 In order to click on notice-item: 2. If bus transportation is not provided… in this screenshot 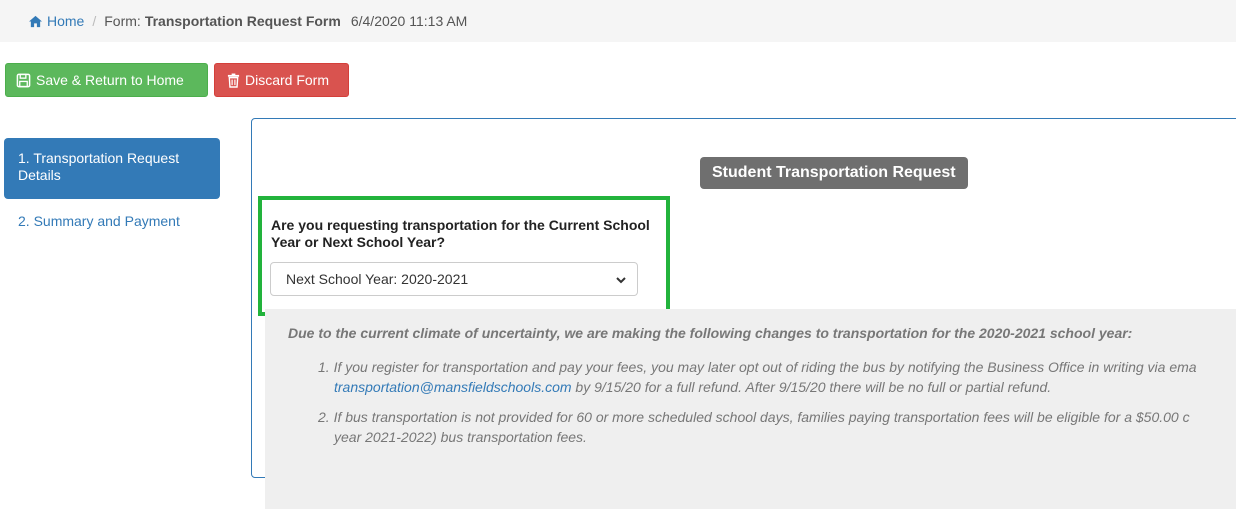, I will do `click(777, 427)`.